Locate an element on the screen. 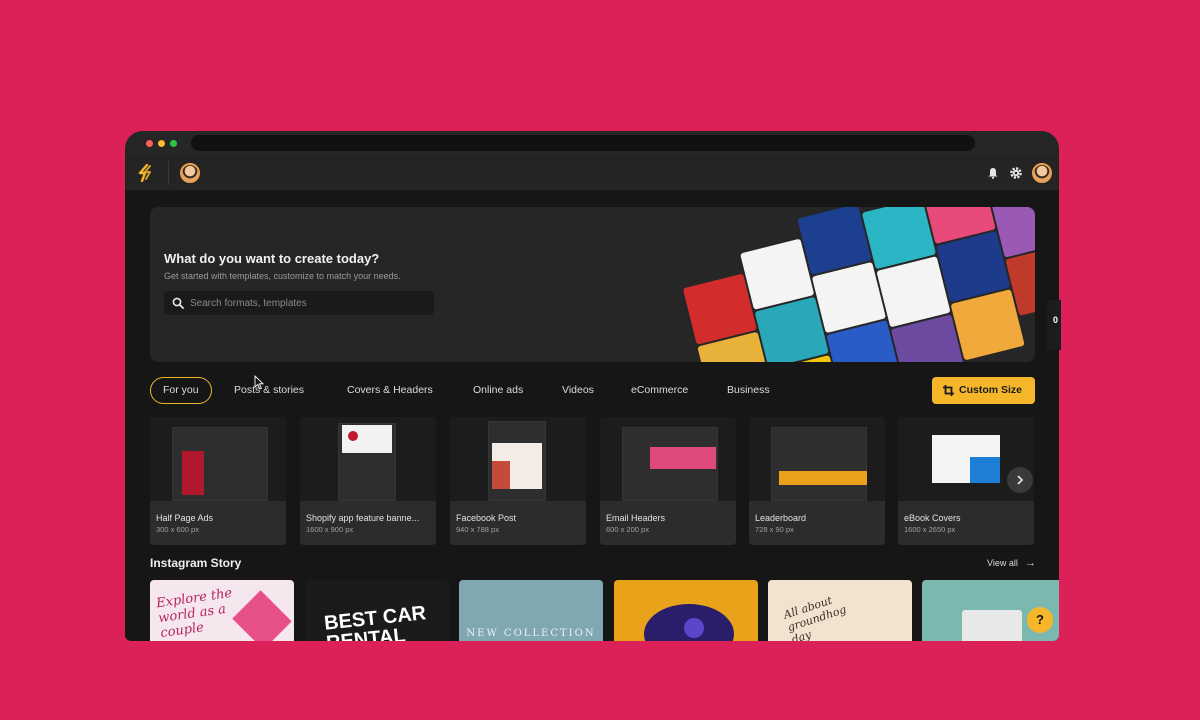 The image size is (1200, 720). gear-icon is located at coordinates (1016, 173).